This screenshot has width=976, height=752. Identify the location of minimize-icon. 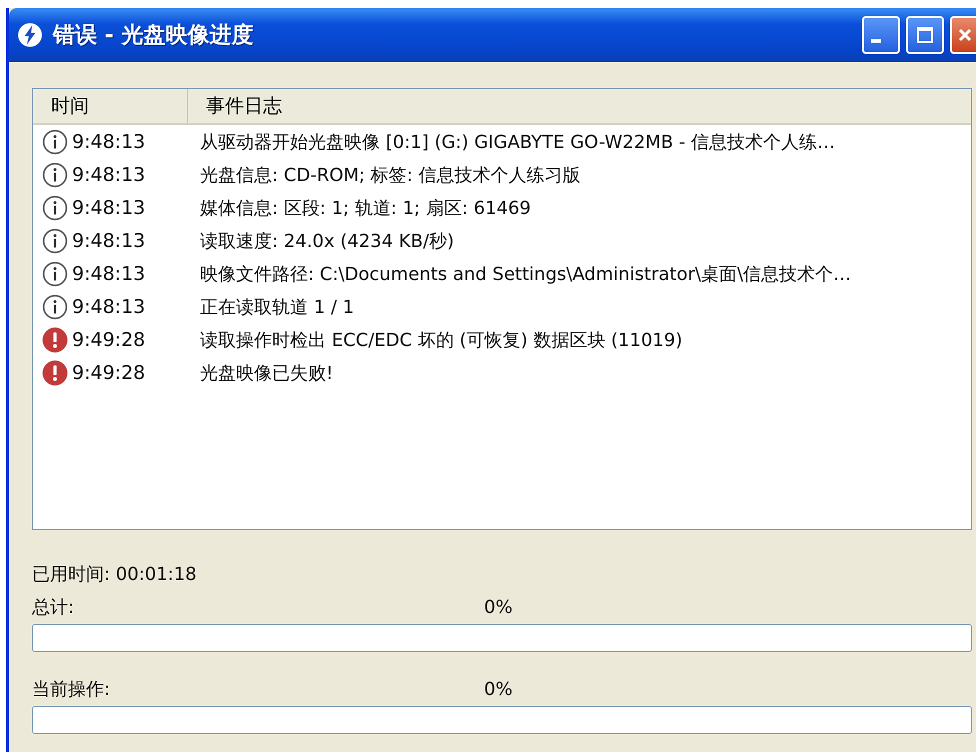
(876, 41).